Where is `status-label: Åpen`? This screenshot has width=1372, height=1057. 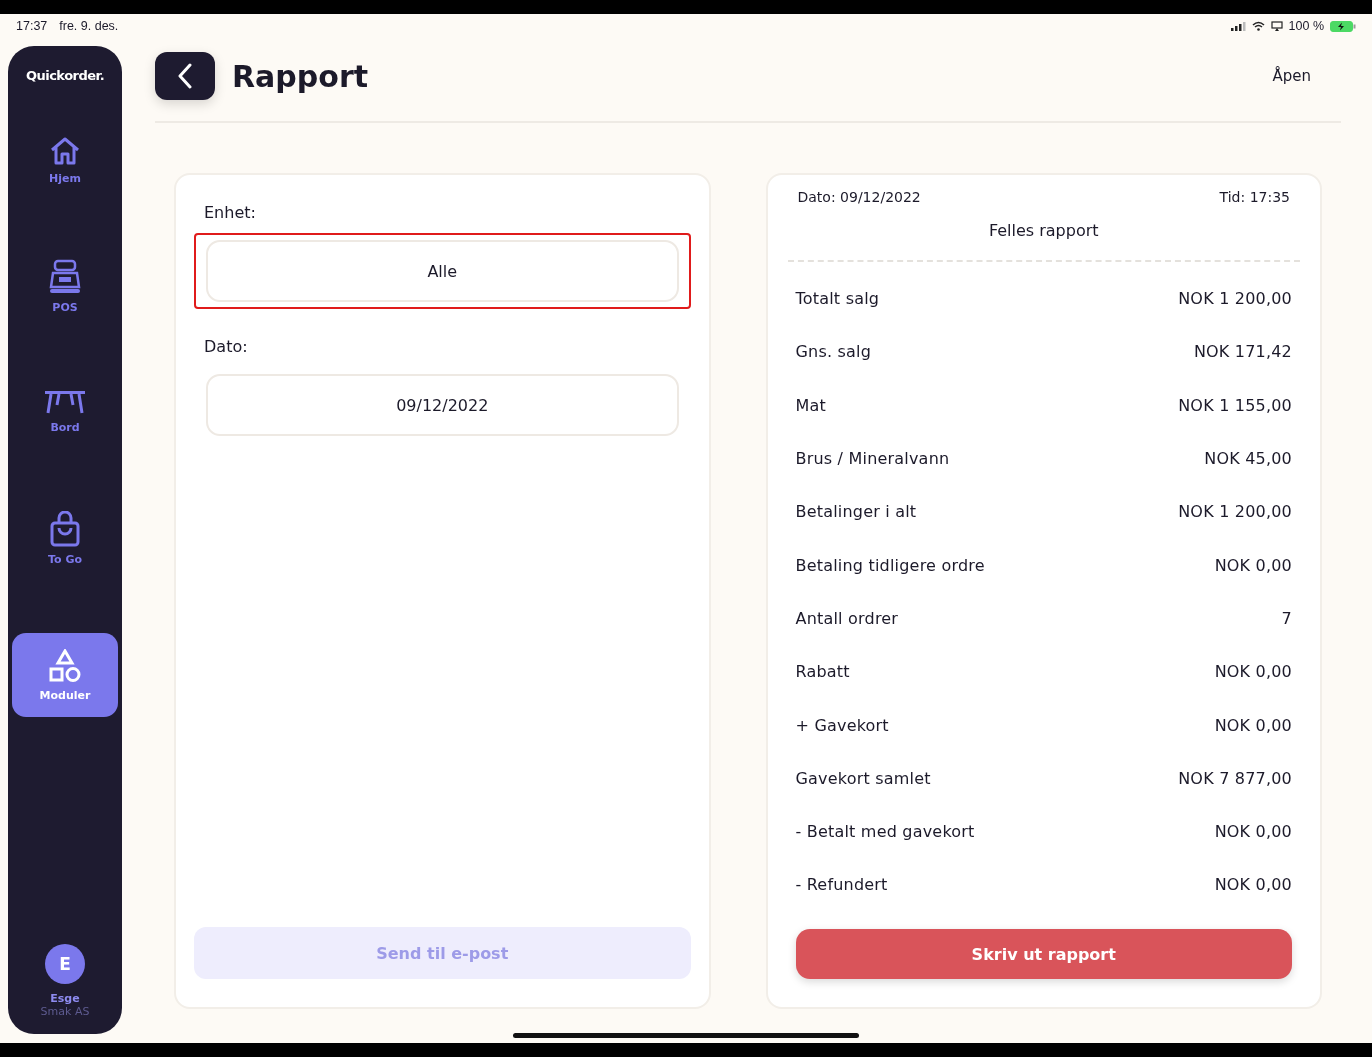 status-label: Åpen is located at coordinates (1291, 76).